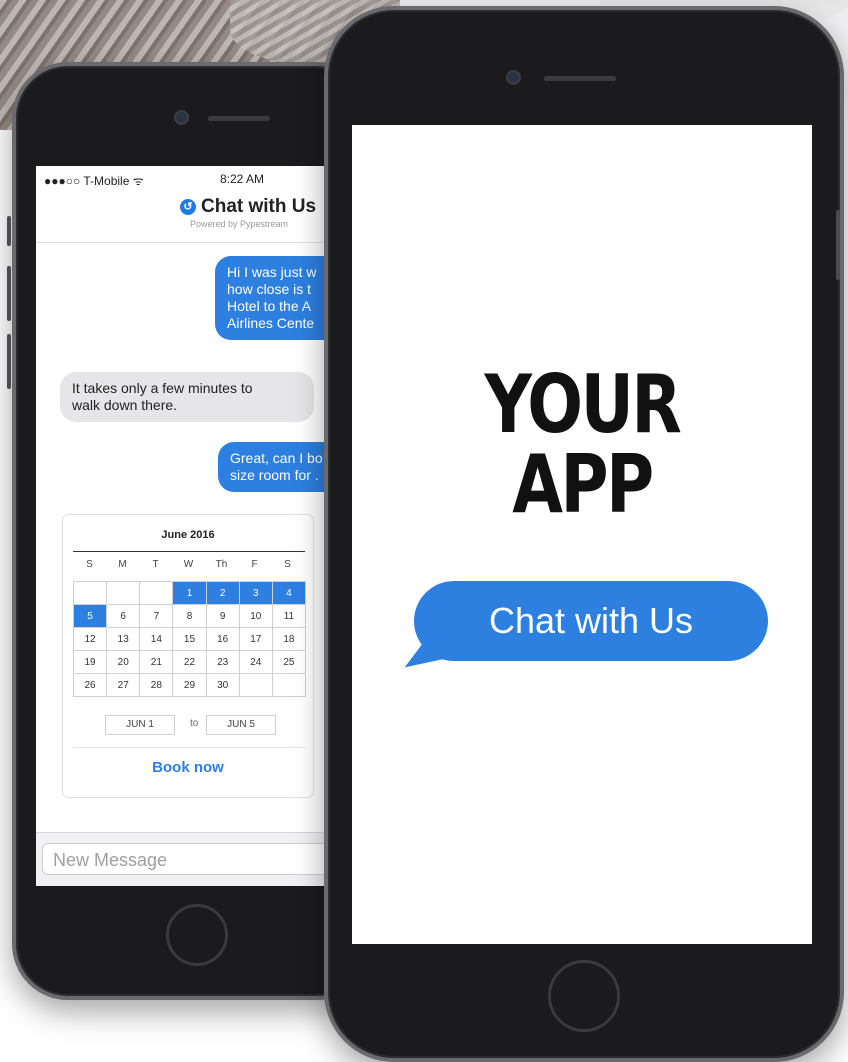 This screenshot has height=1062, width=848. What do you see at coordinates (90, 662) in the screenshot?
I see `calendar-day-cell: 19` at bounding box center [90, 662].